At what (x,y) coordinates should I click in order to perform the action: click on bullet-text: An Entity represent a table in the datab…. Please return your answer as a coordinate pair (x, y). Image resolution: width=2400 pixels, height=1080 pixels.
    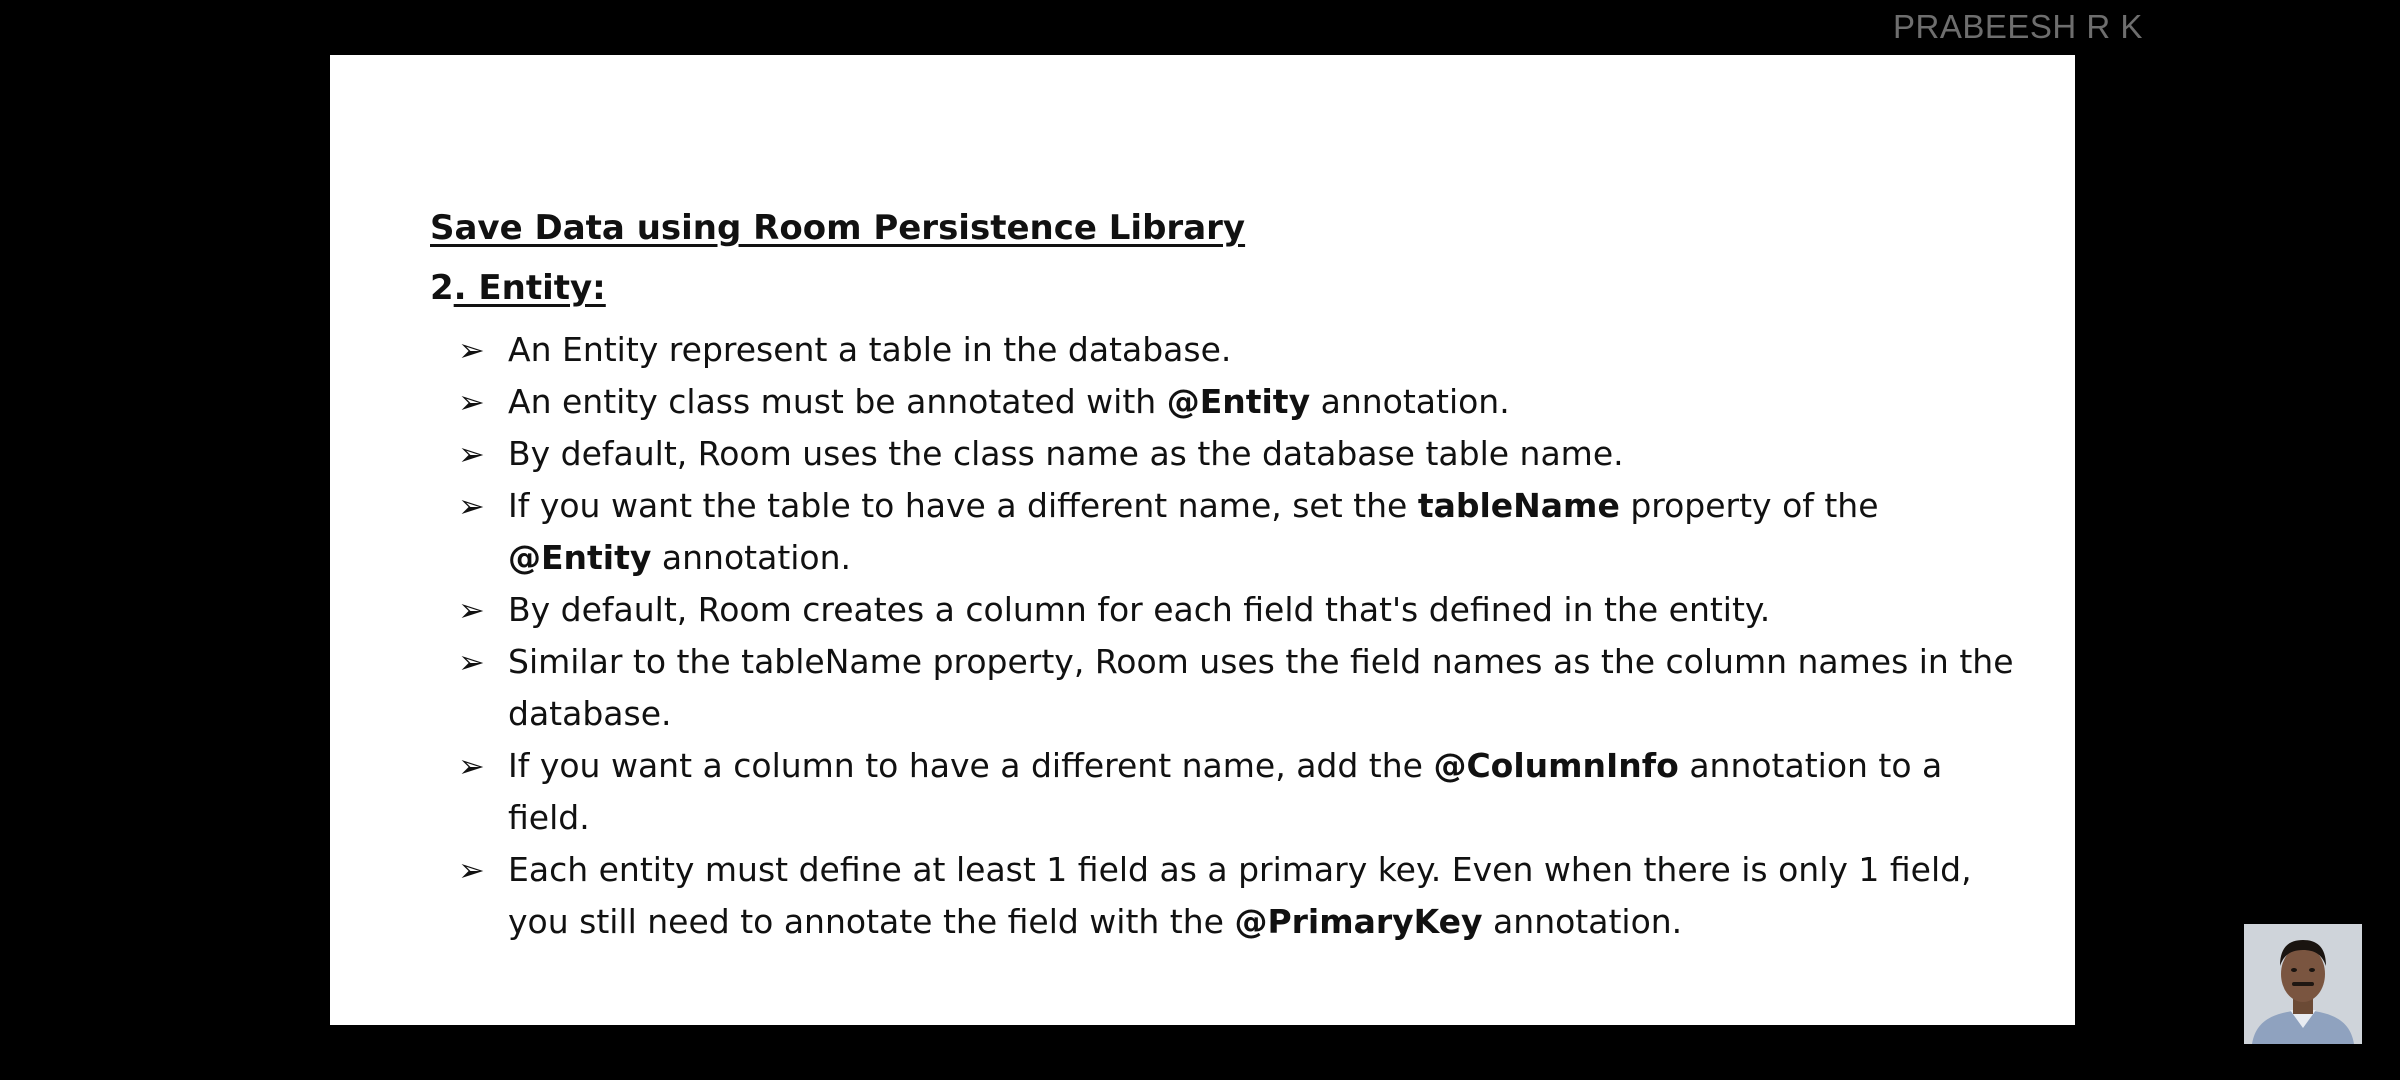
    Looking at the image, I should click on (870, 349).